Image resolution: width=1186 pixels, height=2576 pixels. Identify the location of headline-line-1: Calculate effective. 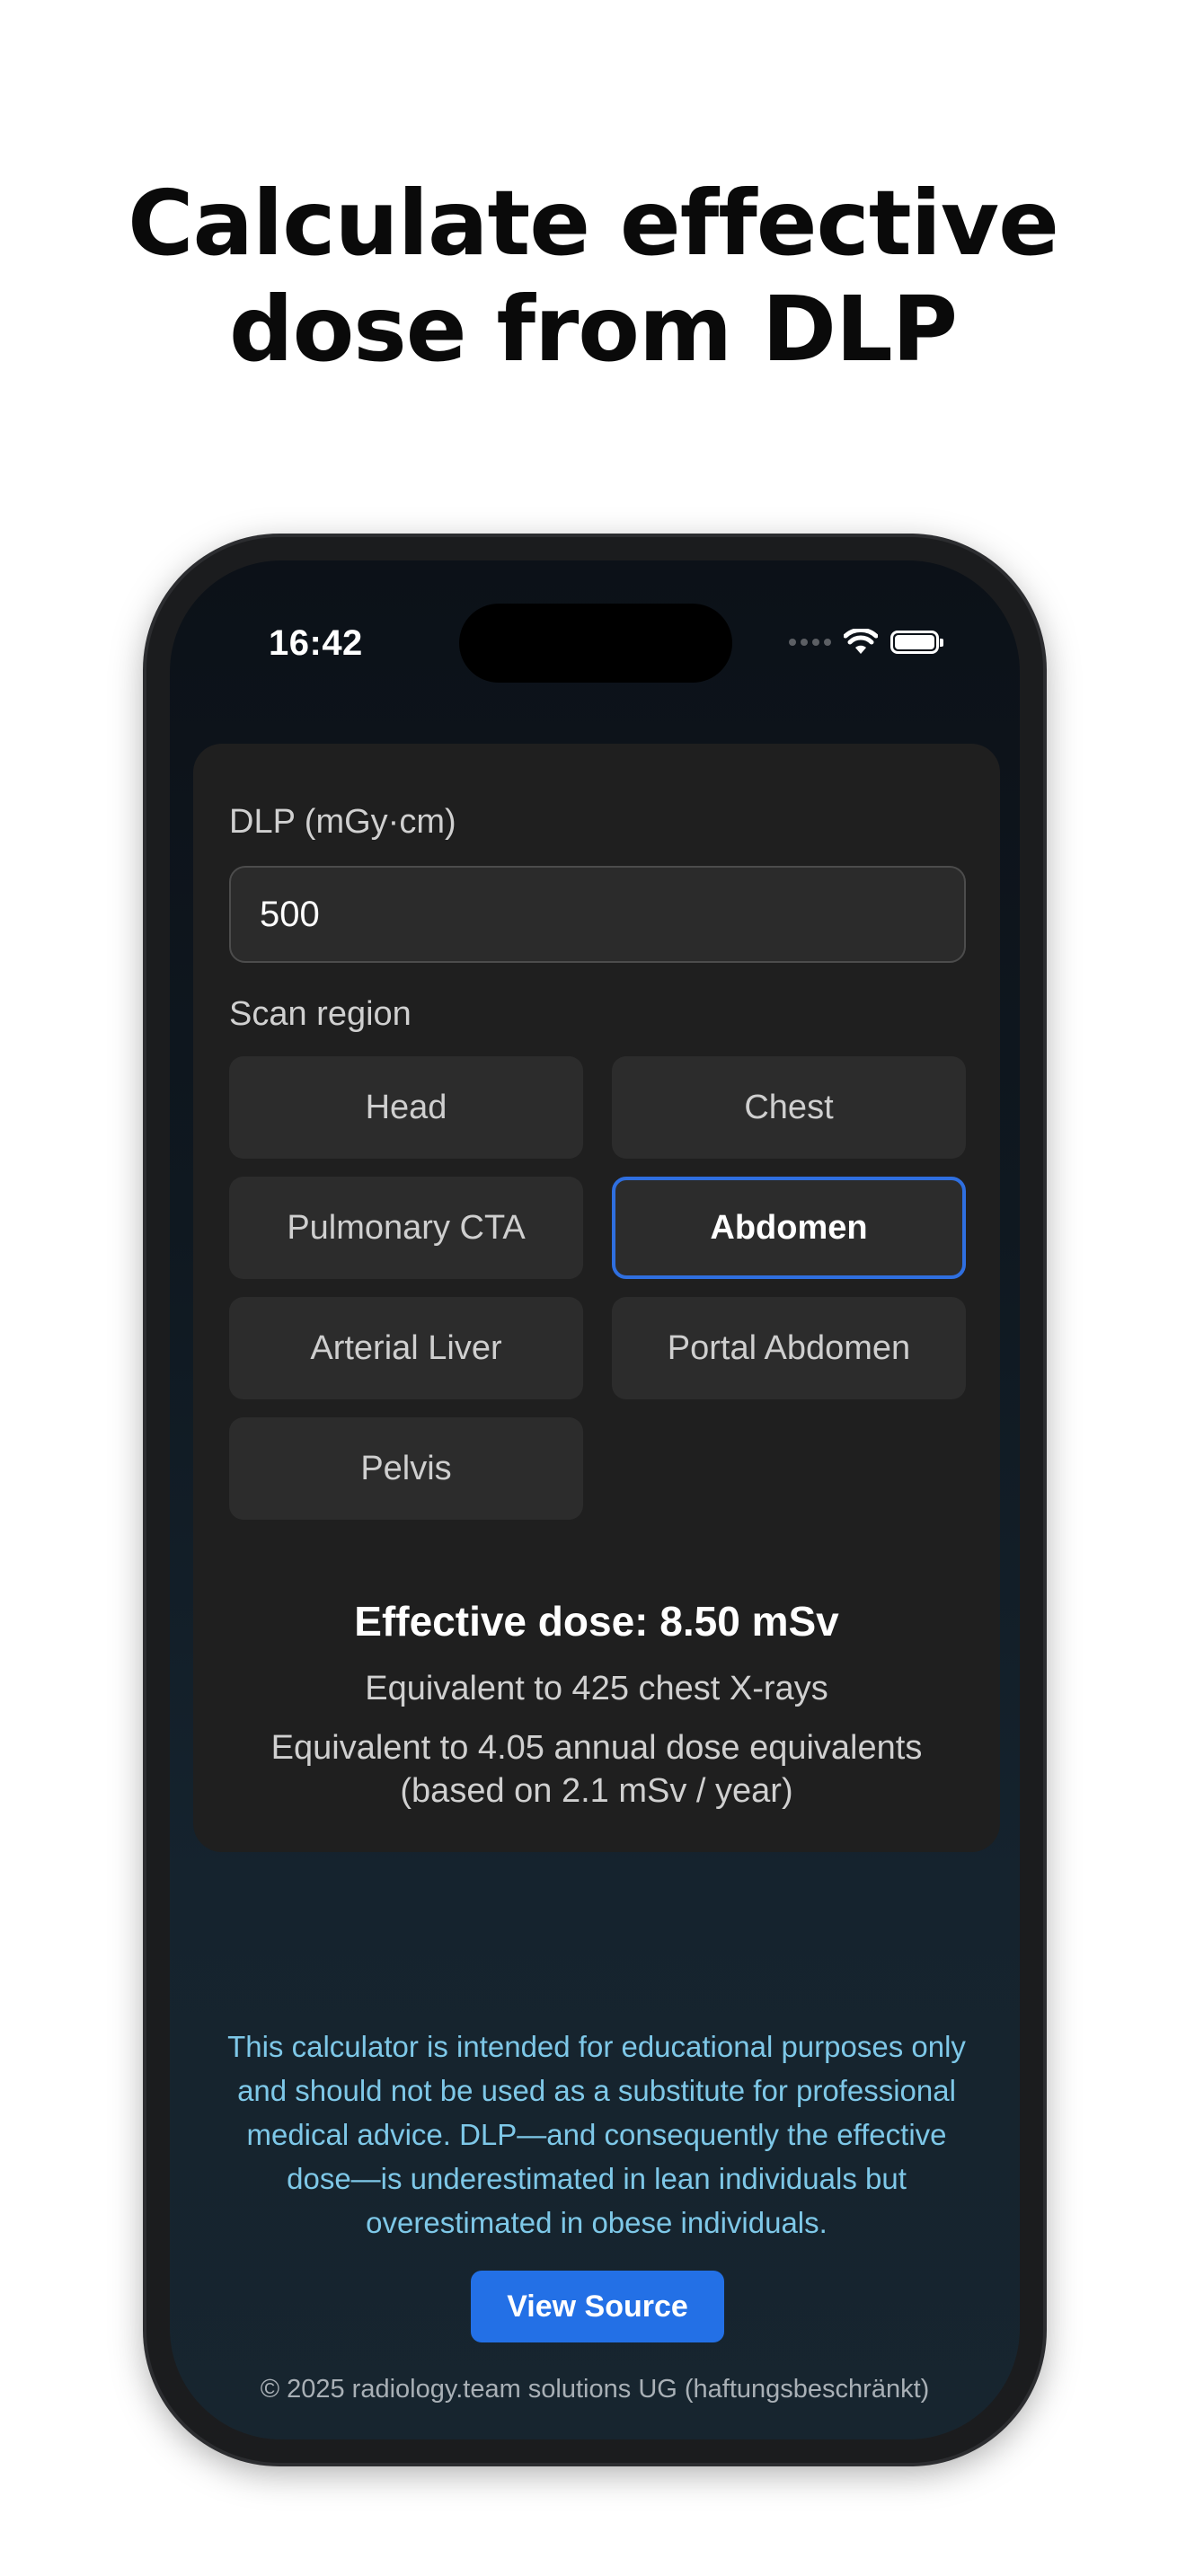
(593, 223).